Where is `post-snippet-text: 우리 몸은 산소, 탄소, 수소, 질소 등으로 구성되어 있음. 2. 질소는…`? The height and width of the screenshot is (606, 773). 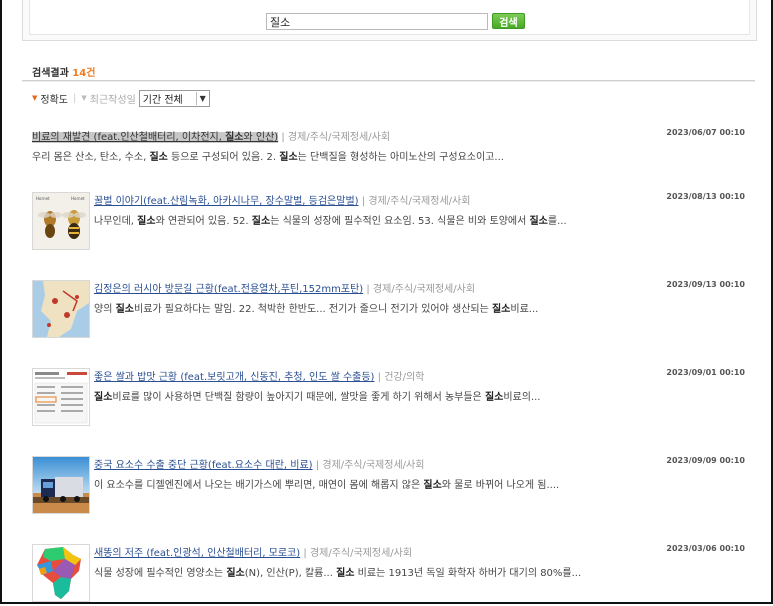
post-snippet-text: 우리 몸은 산소, 탄소, 수소, 질소 등으로 구성되어 있음. 2. 질소는… is located at coordinates (268, 157).